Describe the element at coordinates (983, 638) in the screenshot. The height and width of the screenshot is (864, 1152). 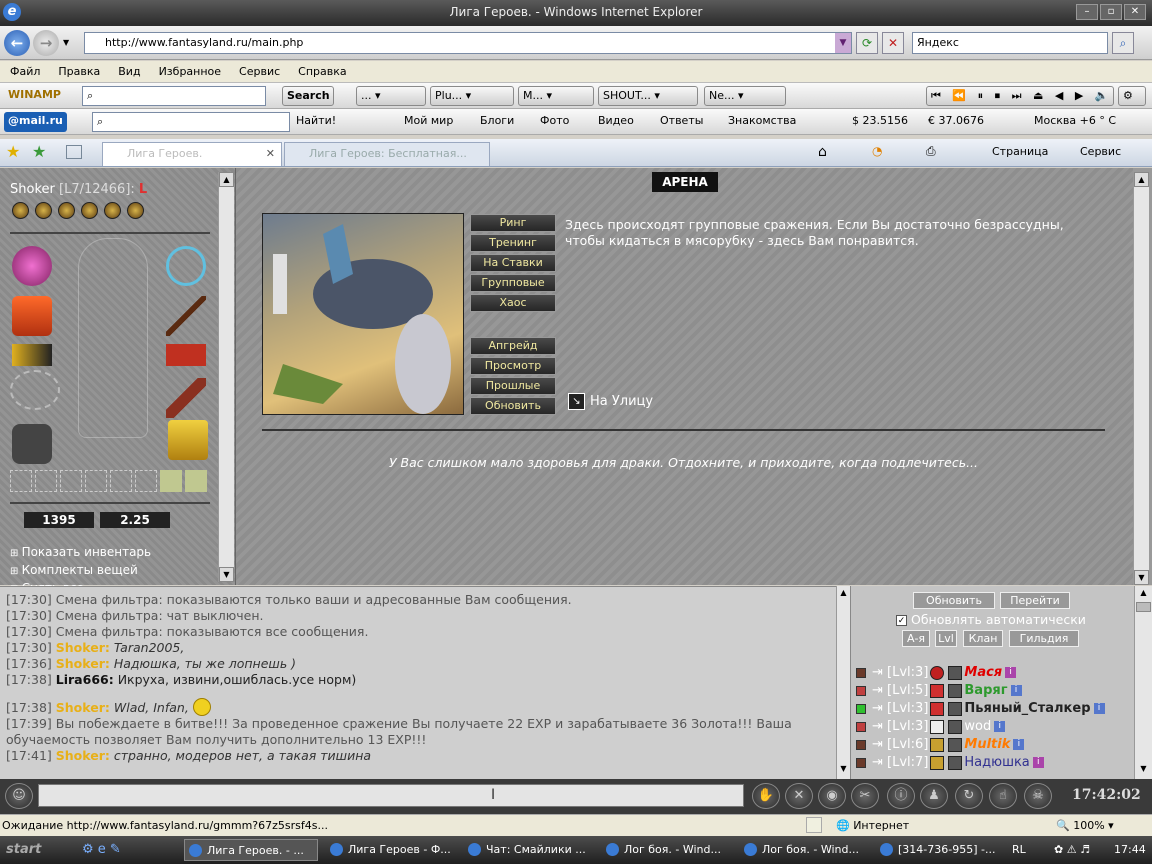
I see `sort-clan-button: Клан` at that location.